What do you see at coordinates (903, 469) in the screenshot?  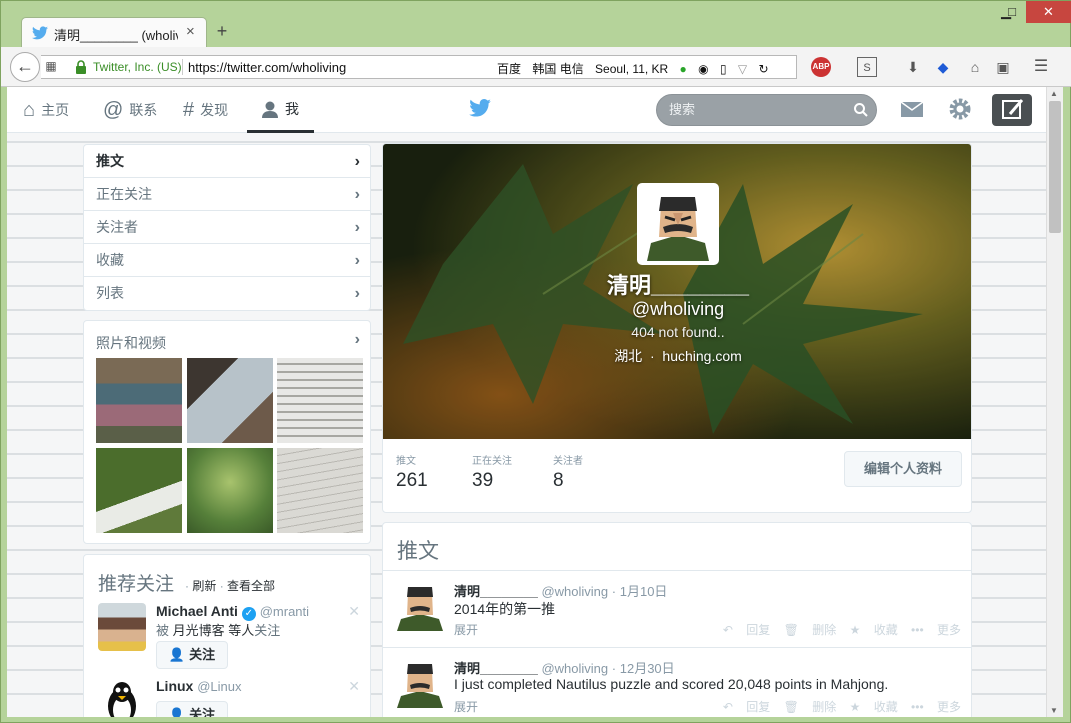 I see `edit-profile-button: 编辑个人资料` at bounding box center [903, 469].